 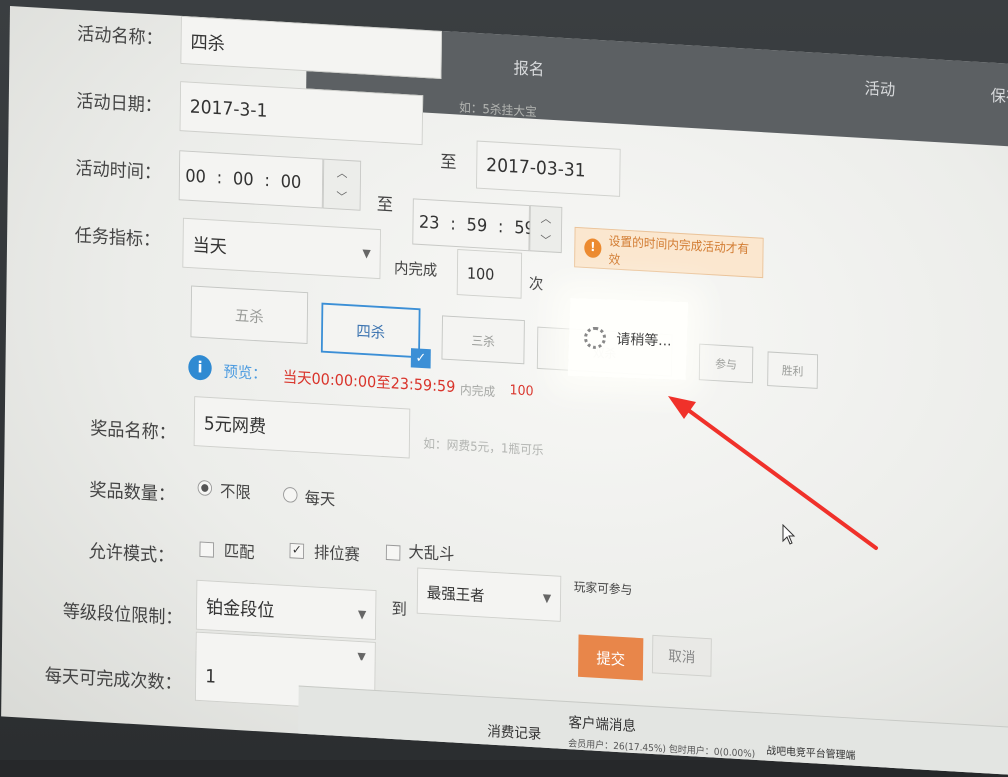 What do you see at coordinates (773, 473) in the screenshot?
I see `red-annotation-arrow-icon` at bounding box center [773, 473].